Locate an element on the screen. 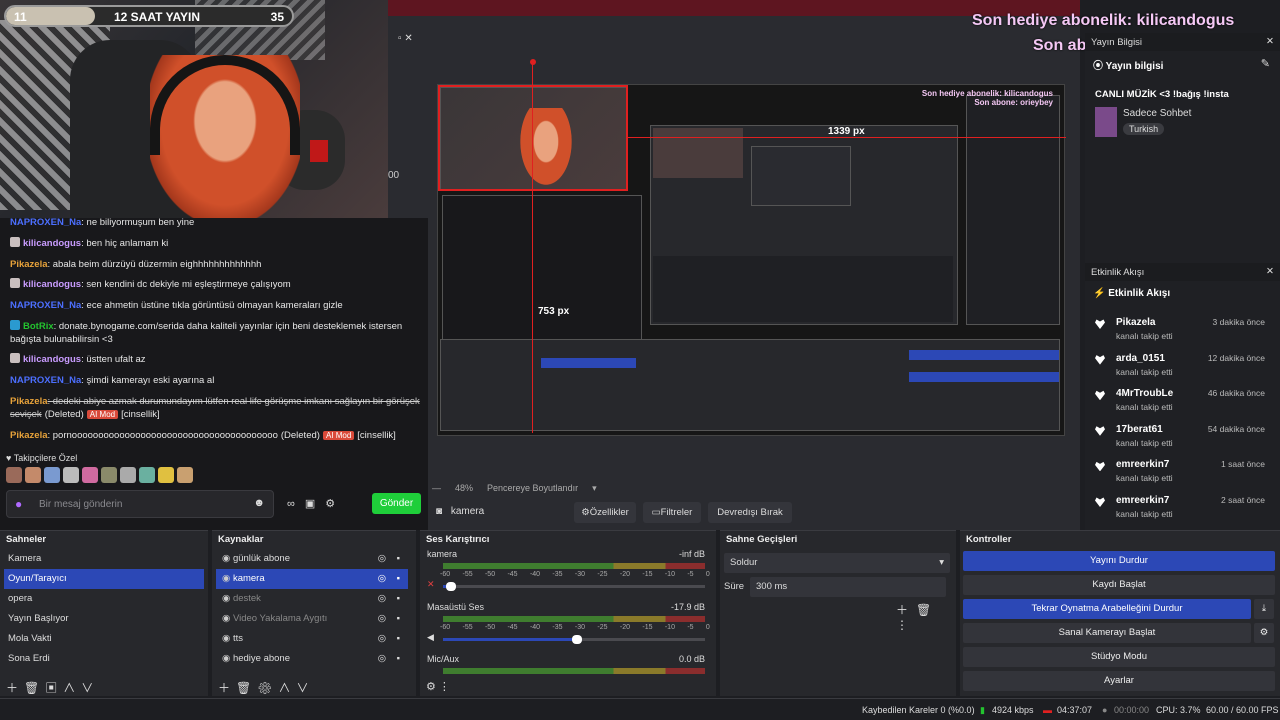  dock-controls: ▫ ✕ is located at coordinates (408, 41).